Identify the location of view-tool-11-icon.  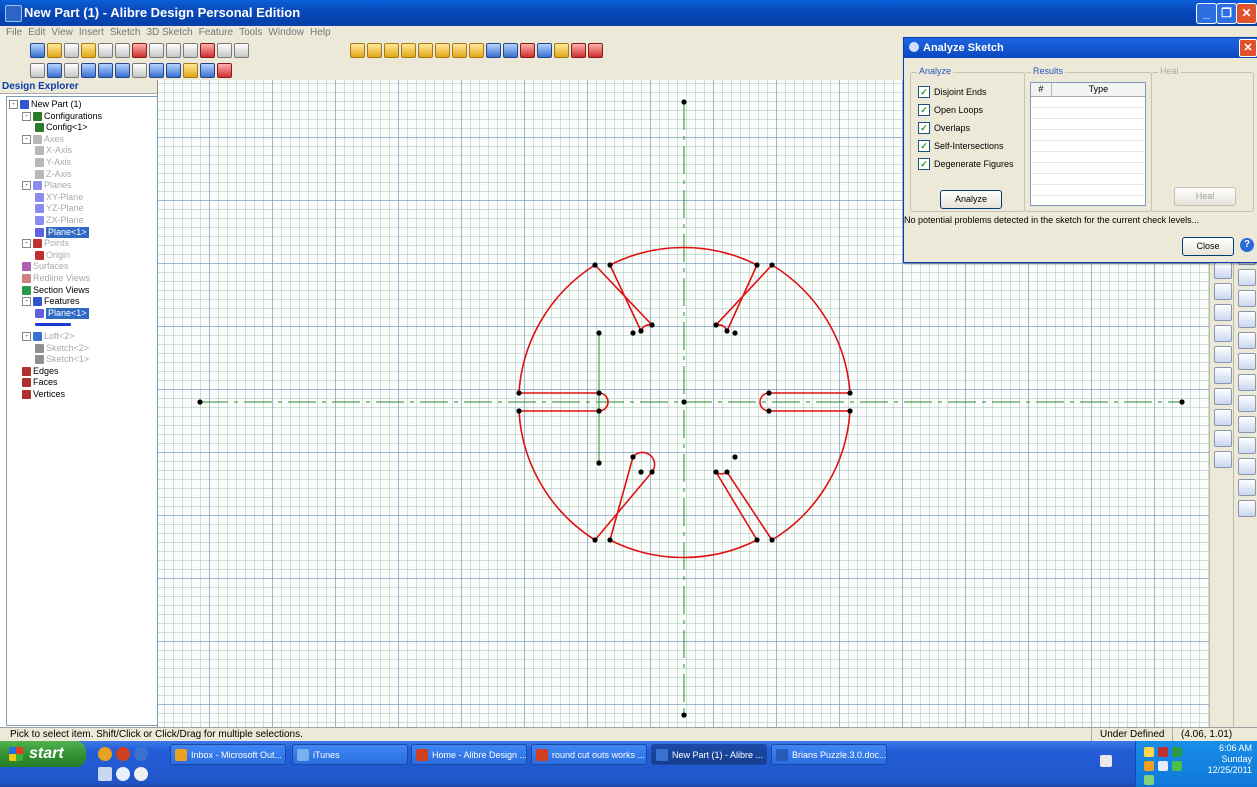
(207, 70).